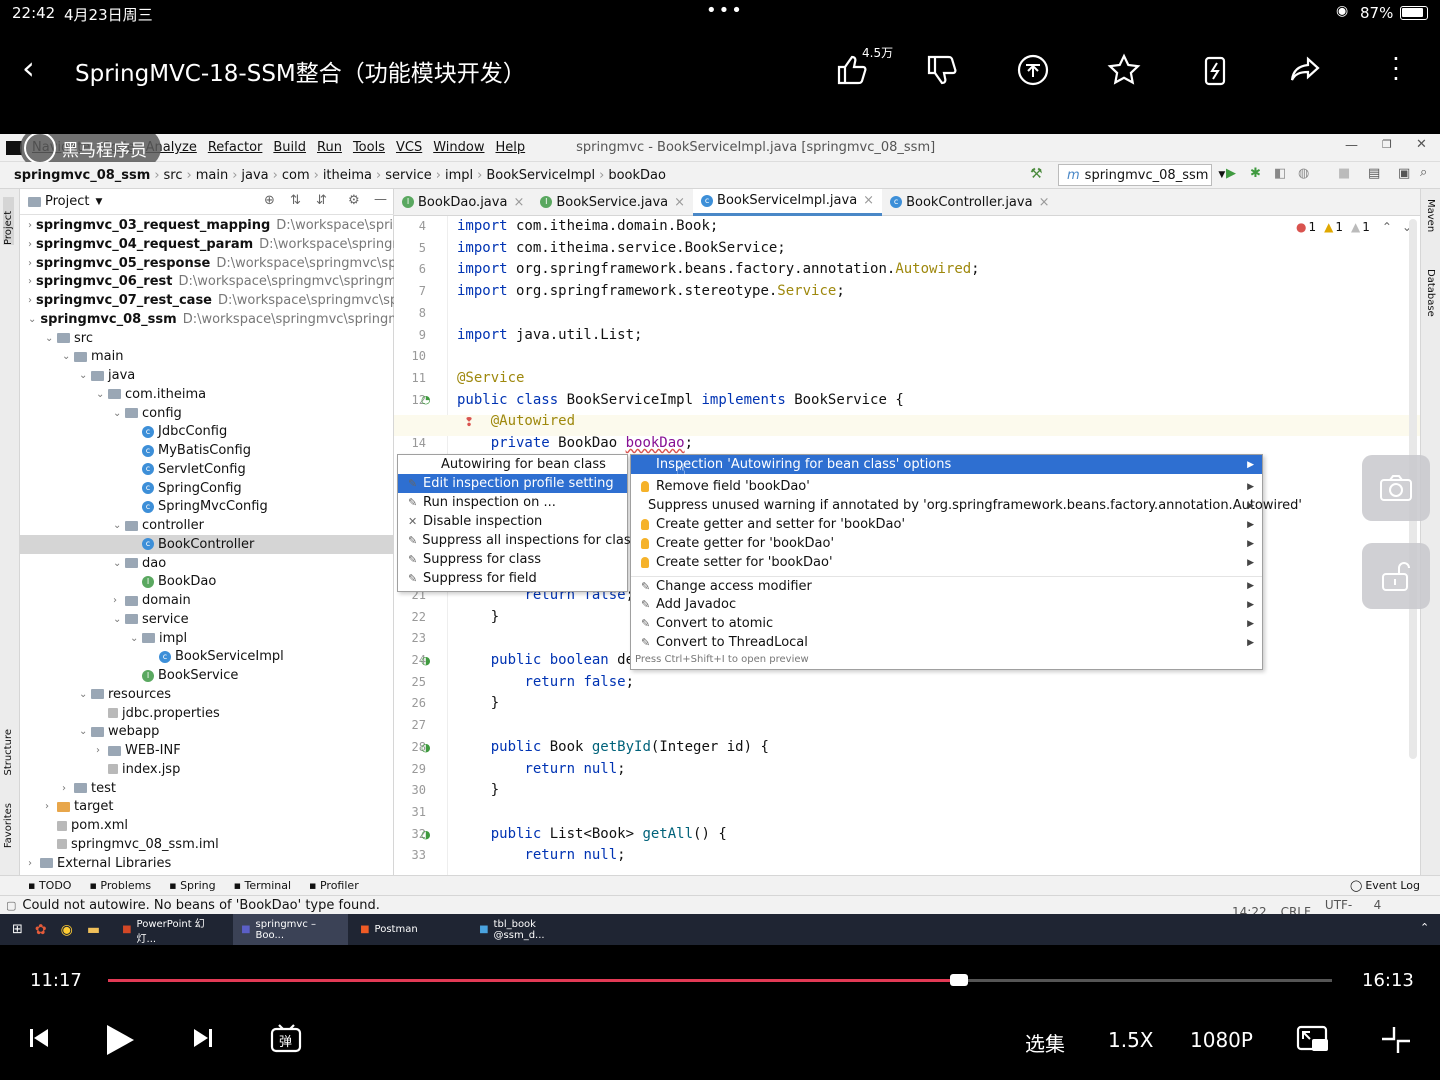 Image resolution: width=1440 pixels, height=1080 pixels. What do you see at coordinates (321, 200) in the screenshot?
I see `collapse-all-icon: ⇵` at bounding box center [321, 200].